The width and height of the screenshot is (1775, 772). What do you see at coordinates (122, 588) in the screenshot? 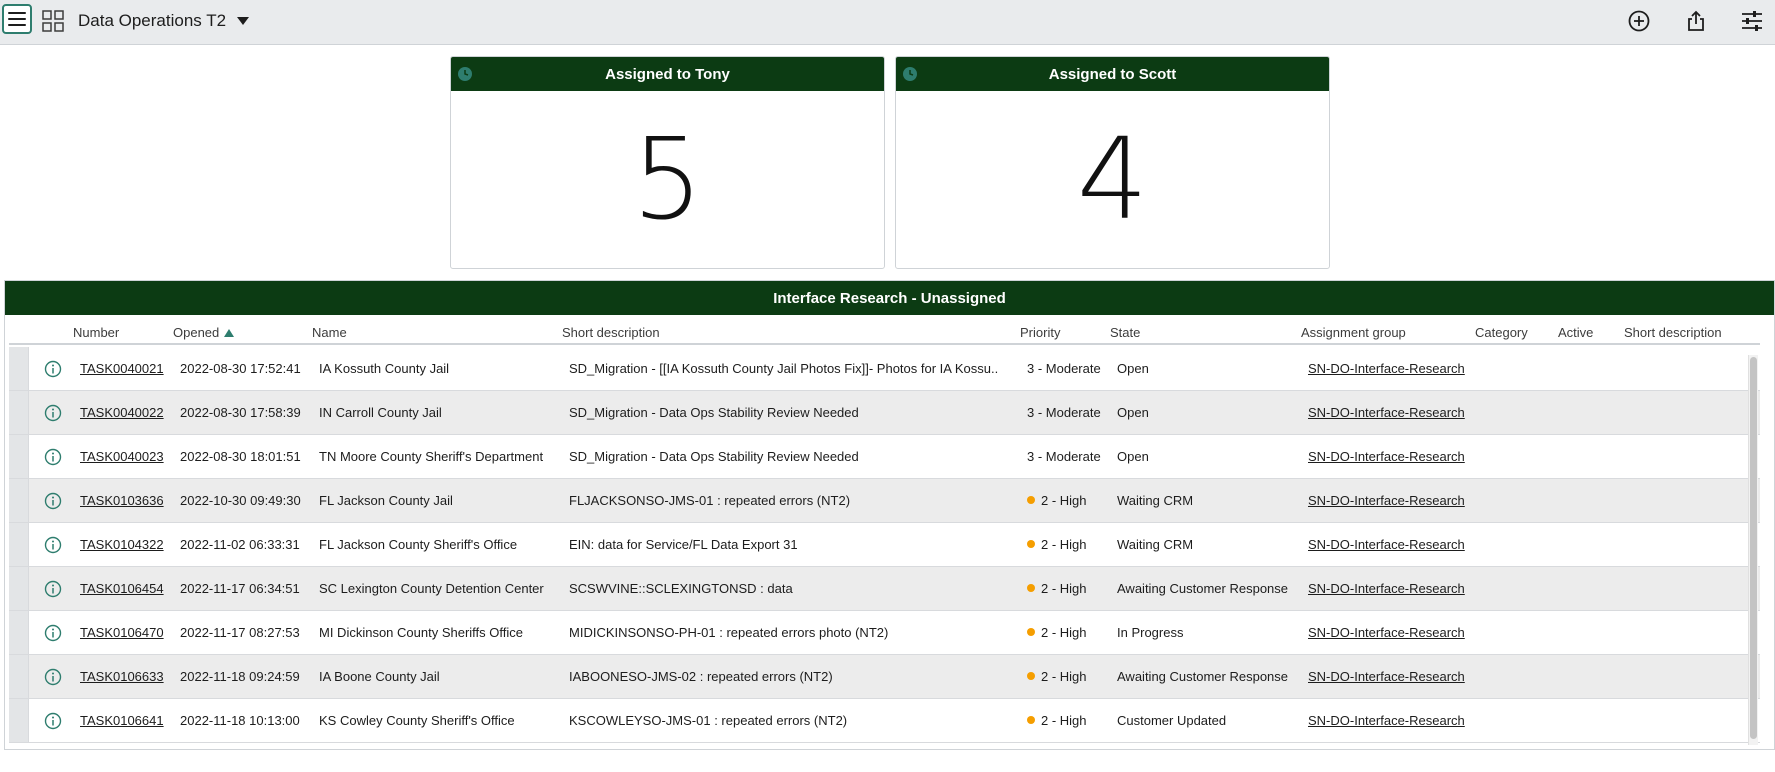
I see `task-number-link: TASK0106454` at bounding box center [122, 588].